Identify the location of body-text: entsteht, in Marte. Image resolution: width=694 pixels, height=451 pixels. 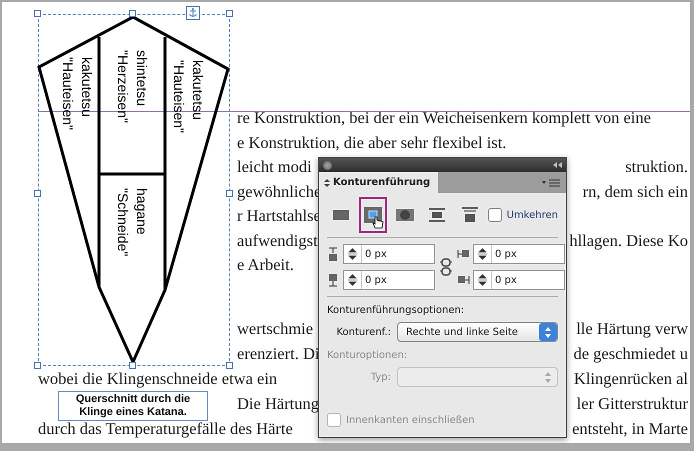
(630, 429).